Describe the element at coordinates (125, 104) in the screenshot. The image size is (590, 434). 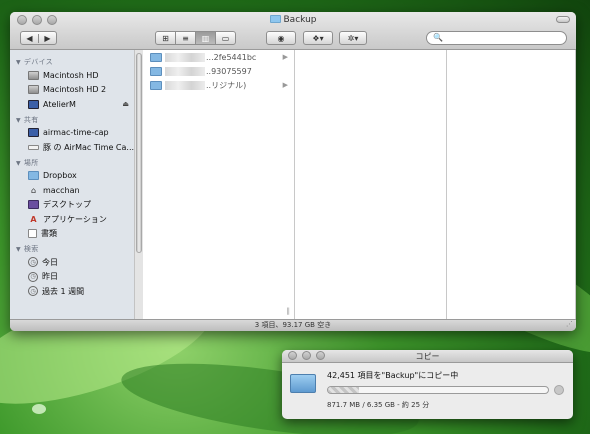
I see `eject-icon: ⏏` at that location.